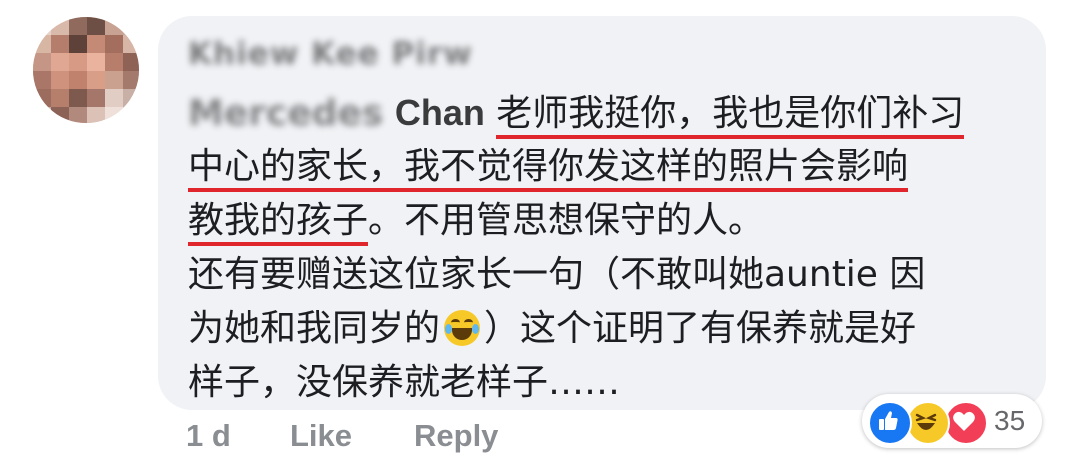  Describe the element at coordinates (208, 436) in the screenshot. I see `timestamp: 1 d` at that location.